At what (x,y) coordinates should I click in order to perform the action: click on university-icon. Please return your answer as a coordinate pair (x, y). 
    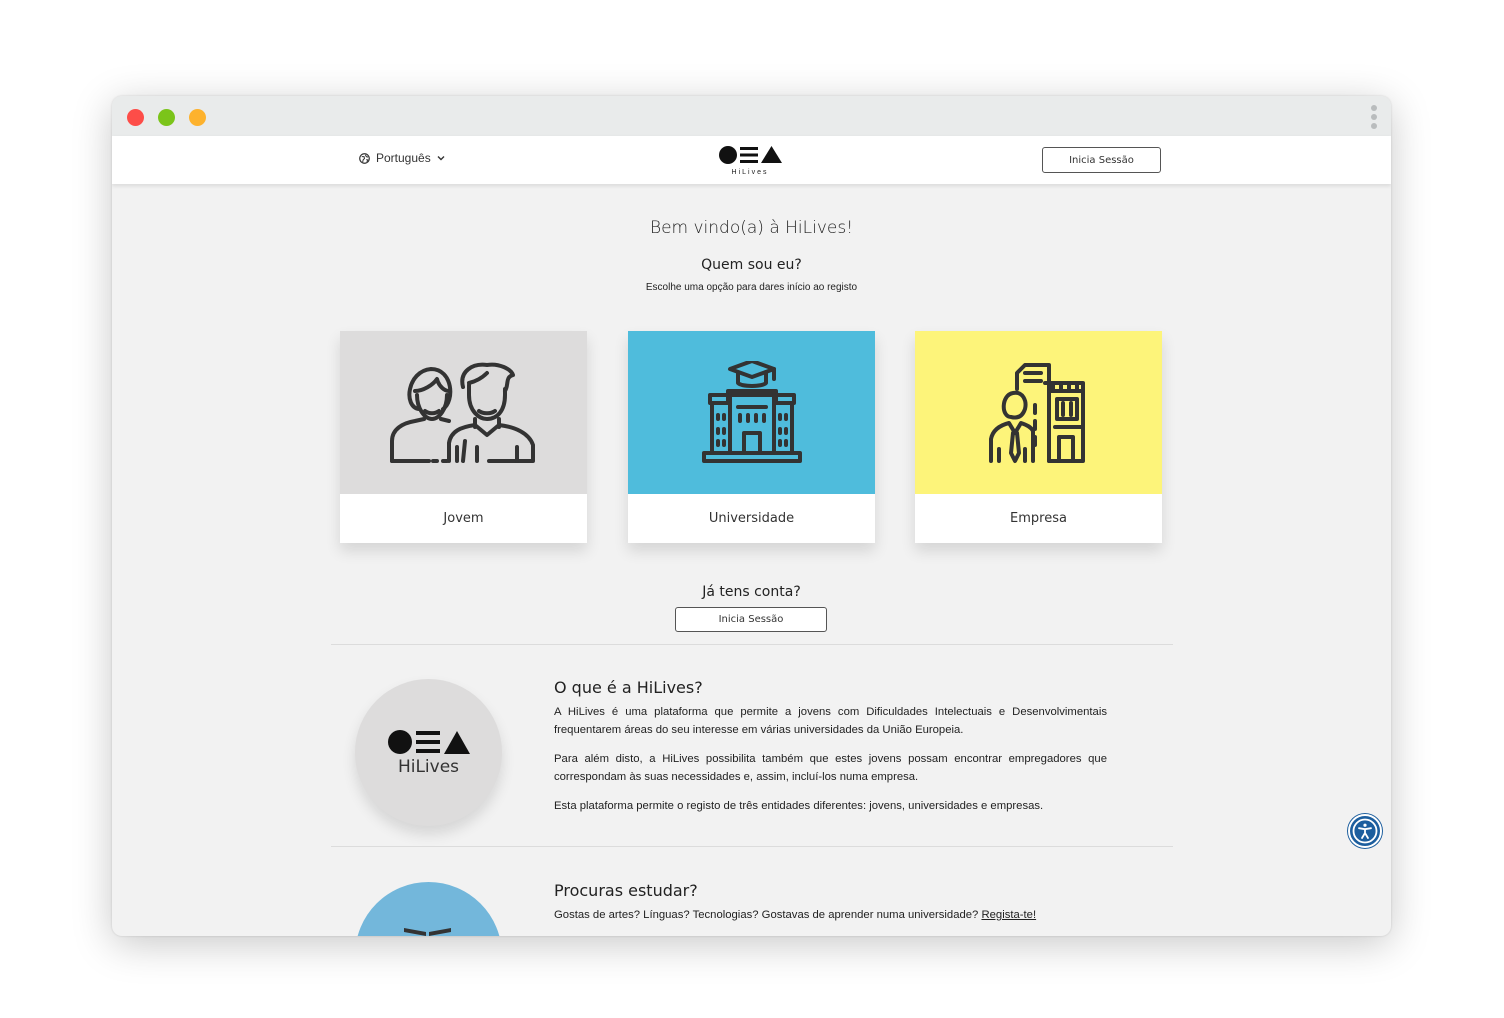
    Looking at the image, I should click on (751, 411).